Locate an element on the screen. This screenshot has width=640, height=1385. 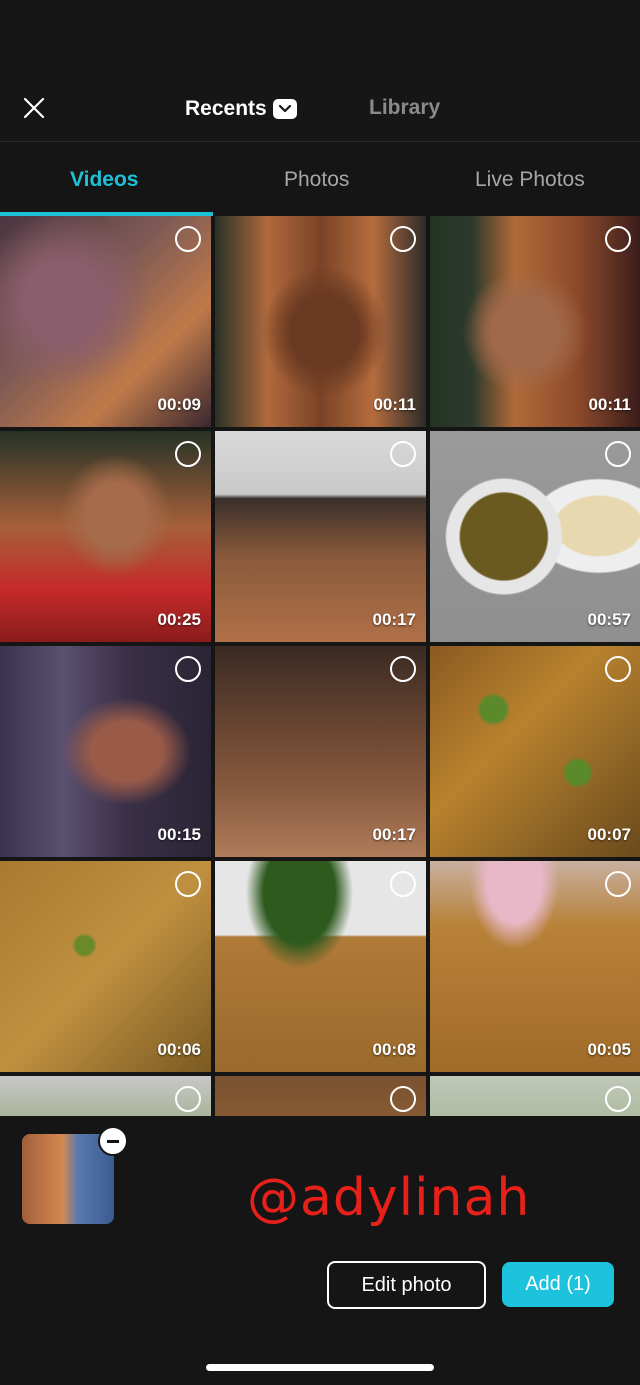
tab-photos: Photos is located at coordinates (316, 180).